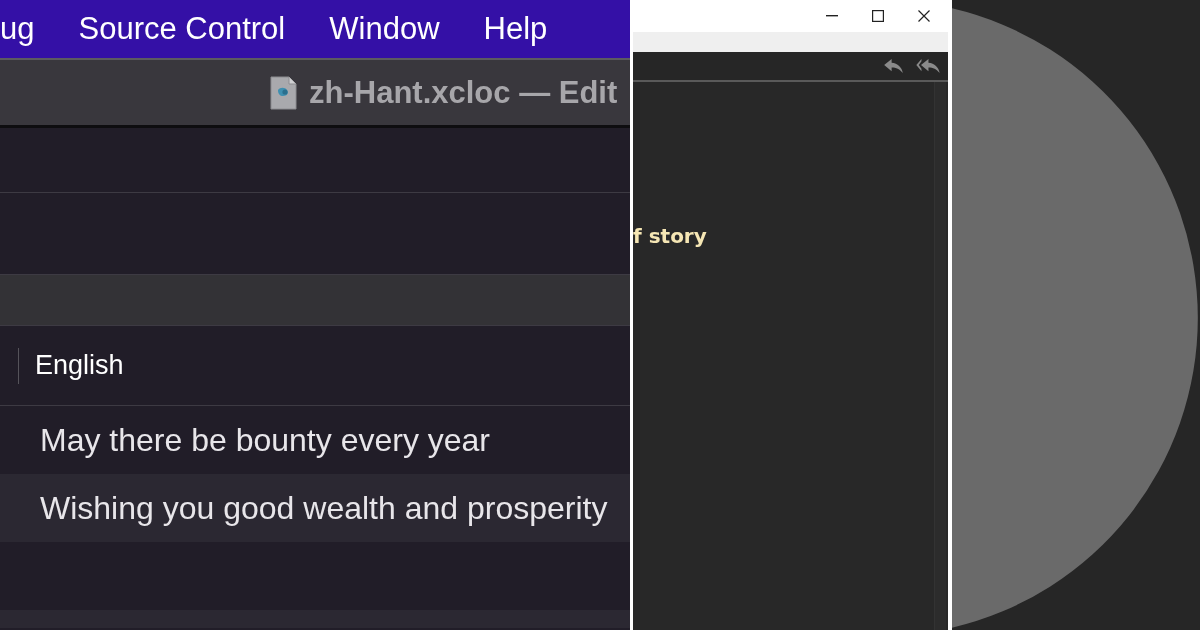 This screenshot has height=630, width=1200. I want to click on menu-item: Window, so click(384, 29).